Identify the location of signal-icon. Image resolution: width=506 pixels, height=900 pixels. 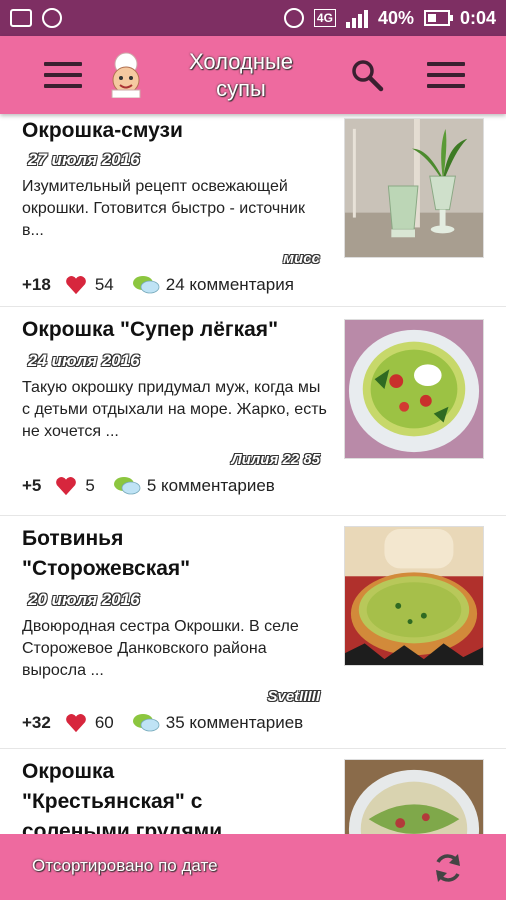
(356, 18).